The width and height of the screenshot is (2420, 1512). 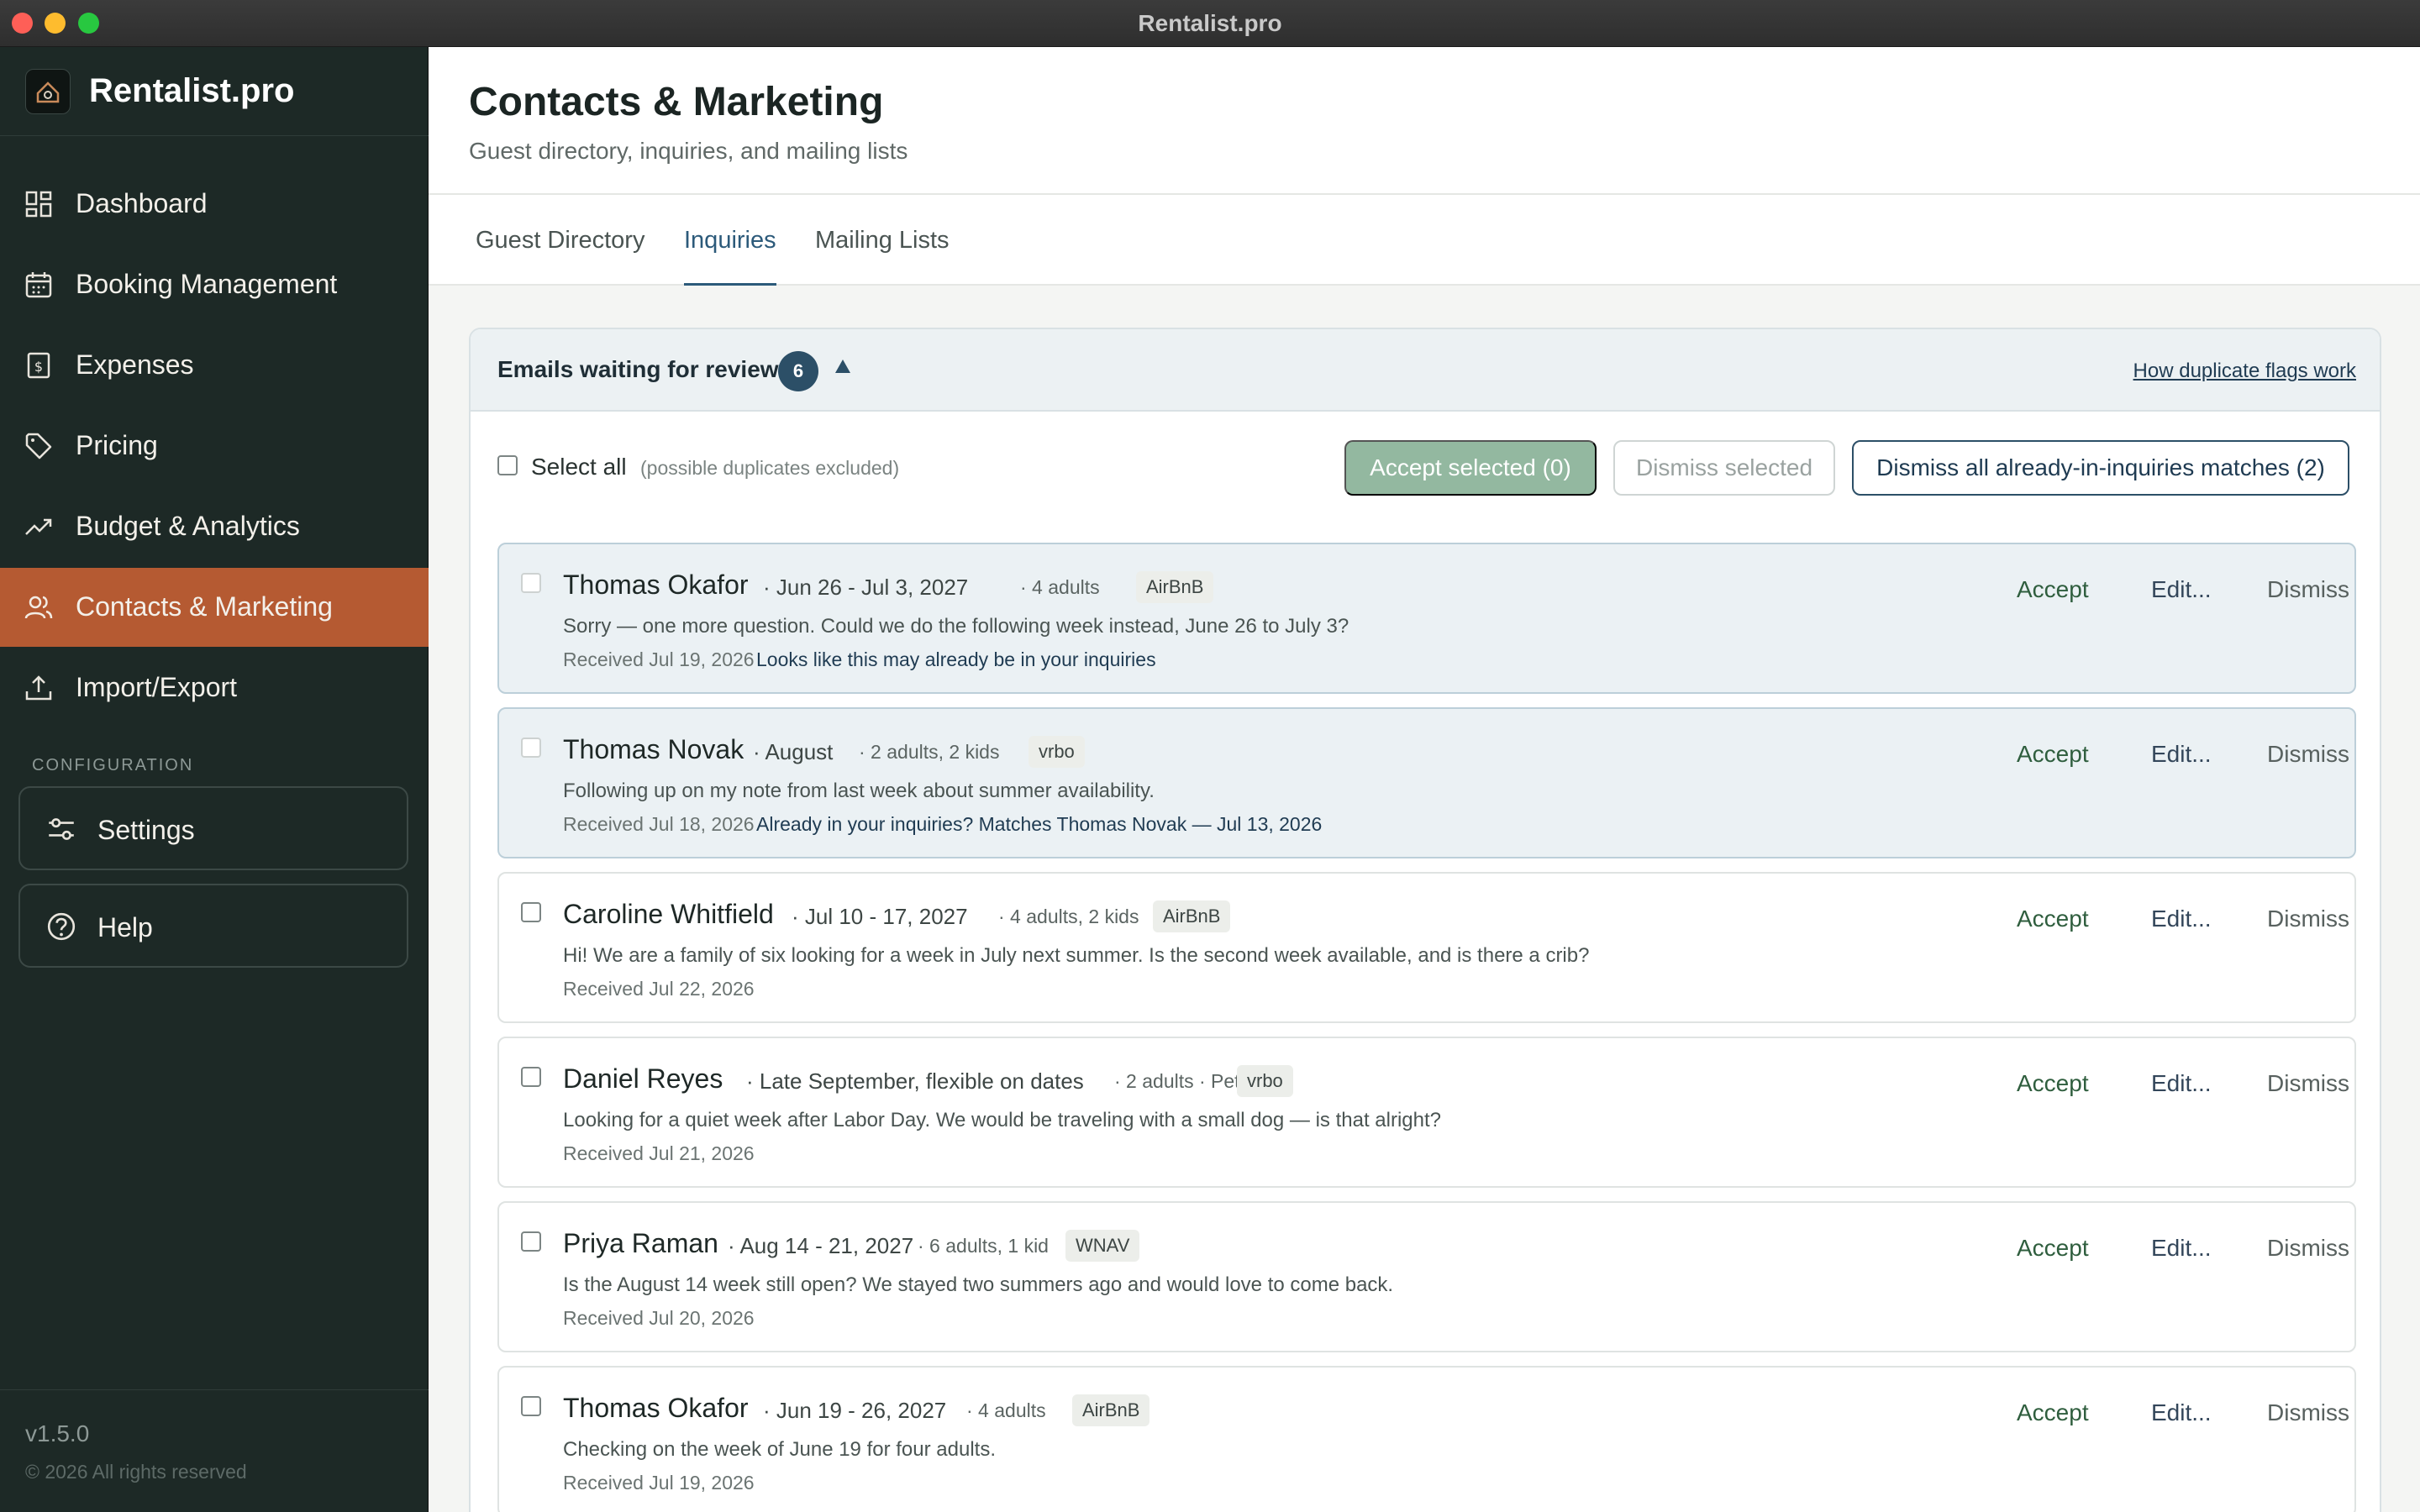 What do you see at coordinates (915, 1081) in the screenshot?
I see `stay-dates: · Late September, flexible on dates` at bounding box center [915, 1081].